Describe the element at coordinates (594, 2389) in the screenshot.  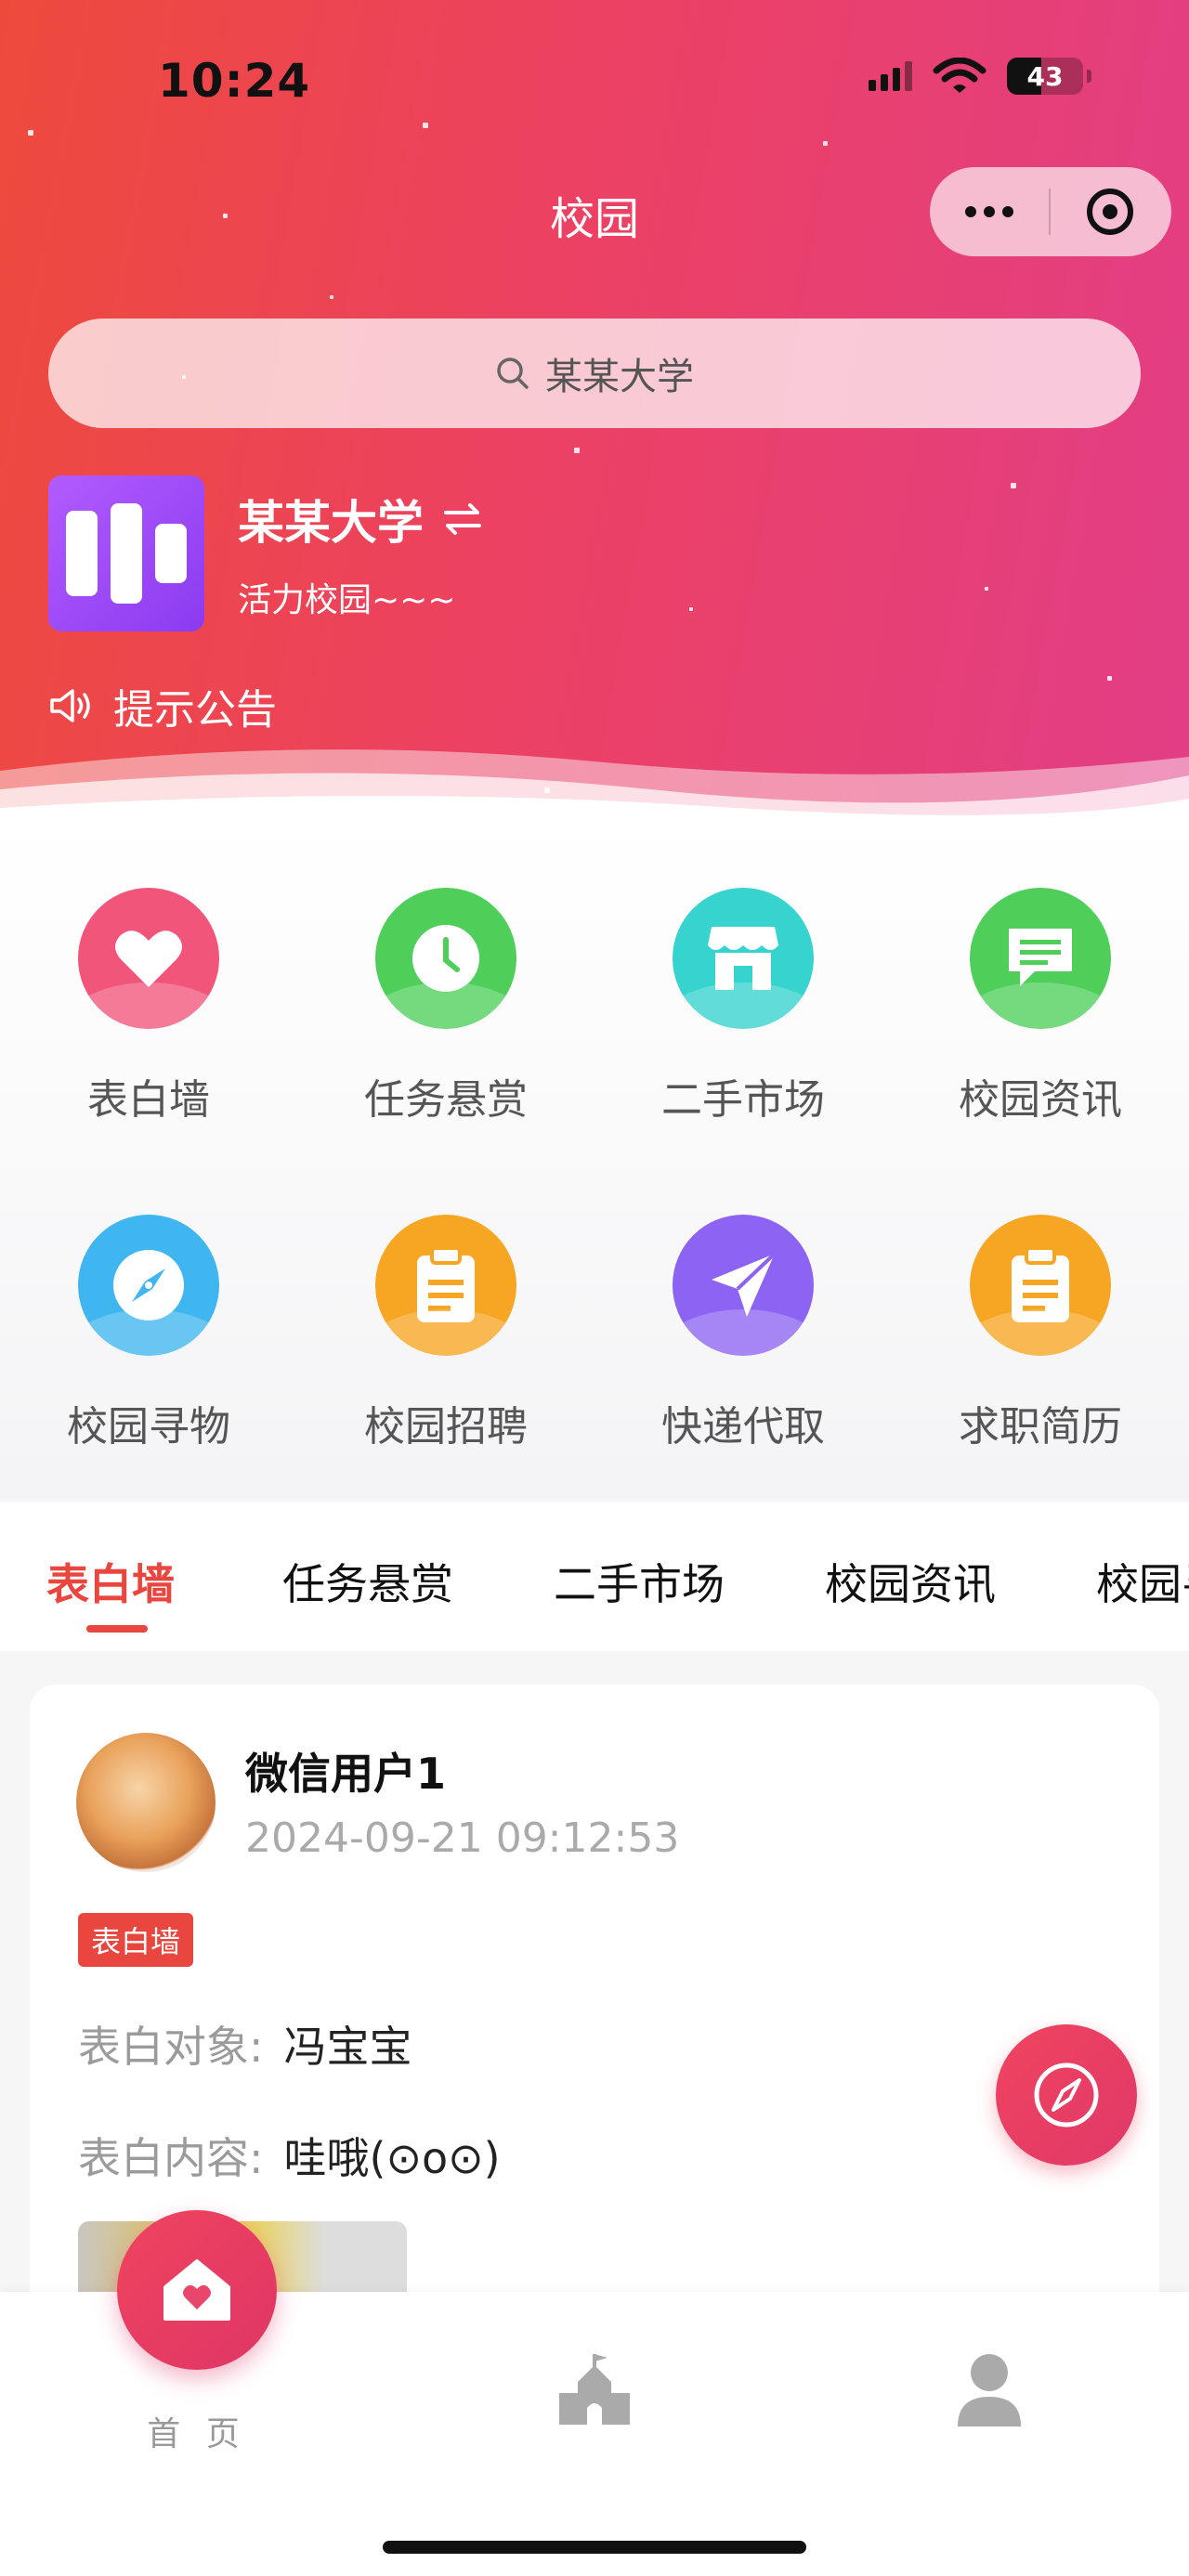
I see `campus-building-icon` at that location.